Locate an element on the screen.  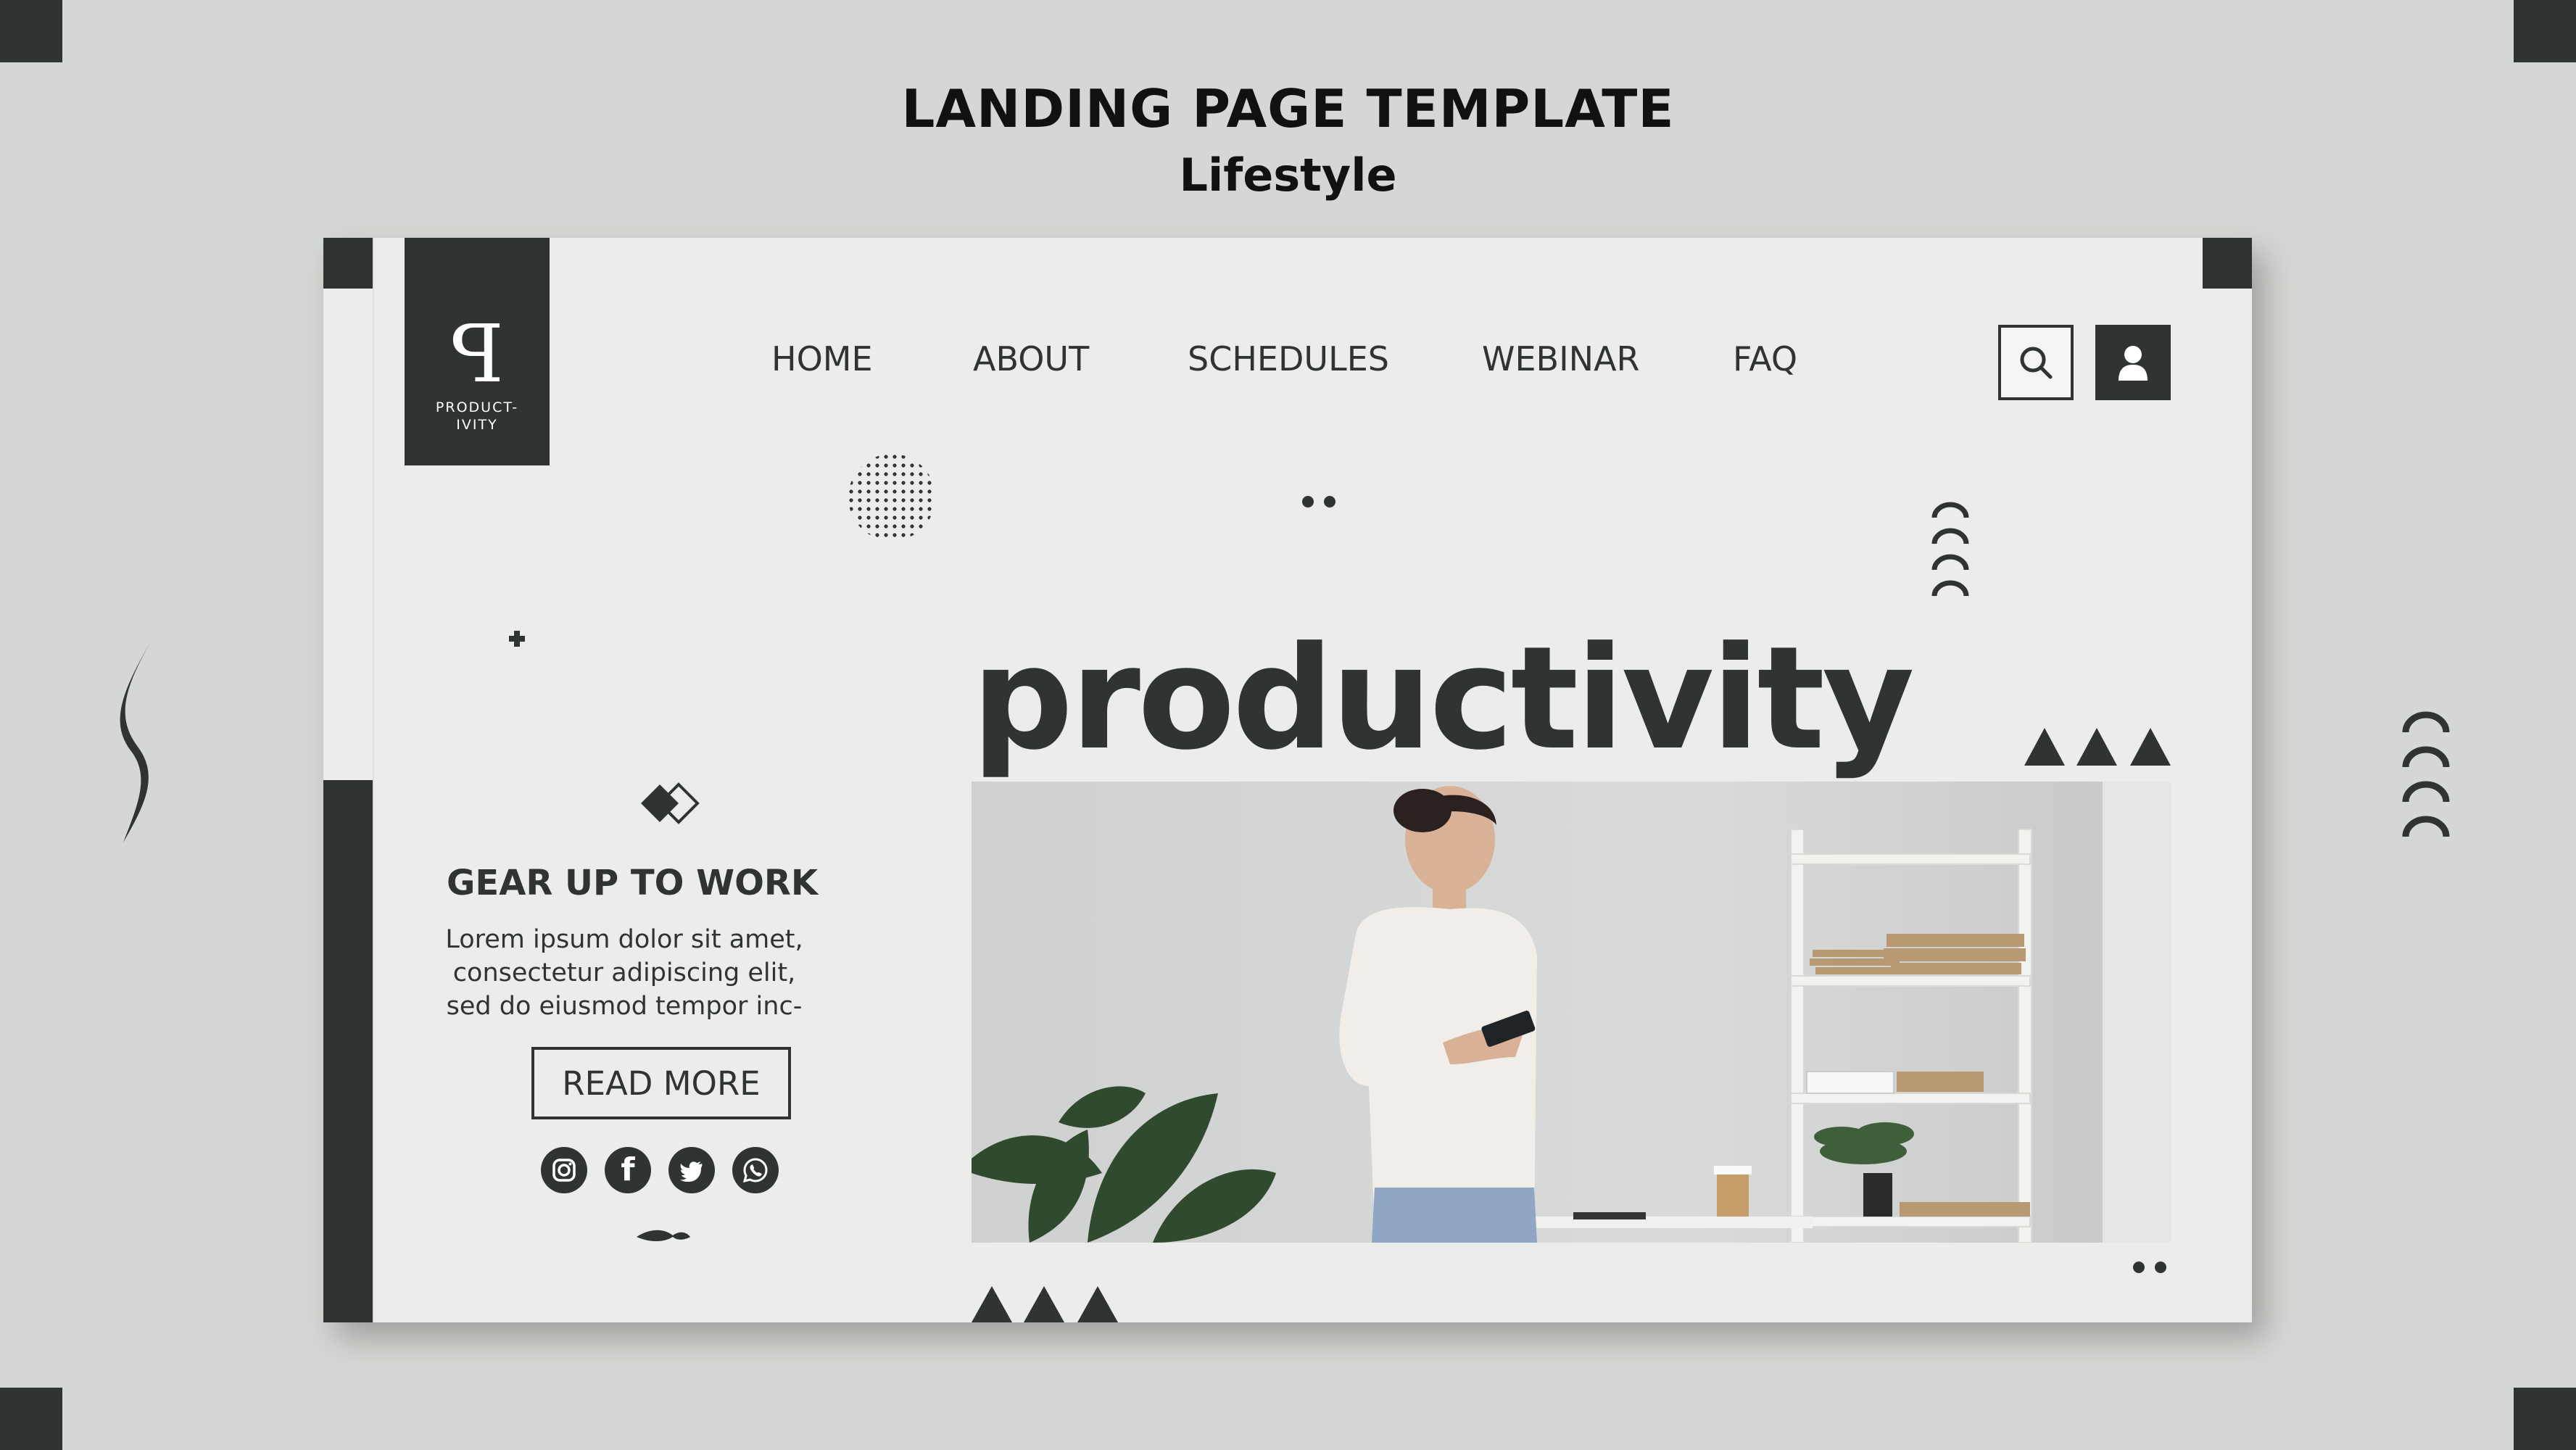
logo-text: PRODUCT- IVITY is located at coordinates (477, 416).